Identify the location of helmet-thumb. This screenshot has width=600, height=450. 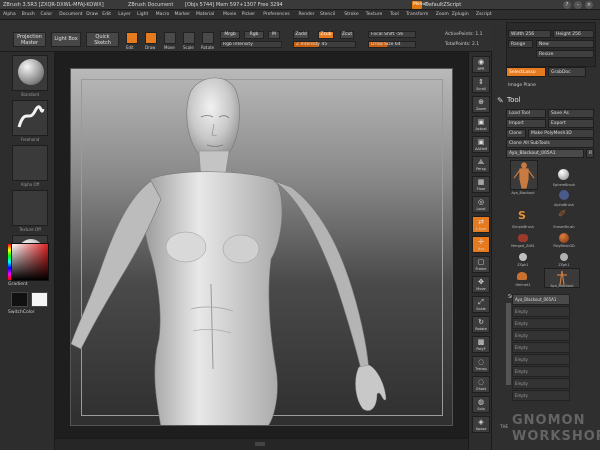
(523, 277).